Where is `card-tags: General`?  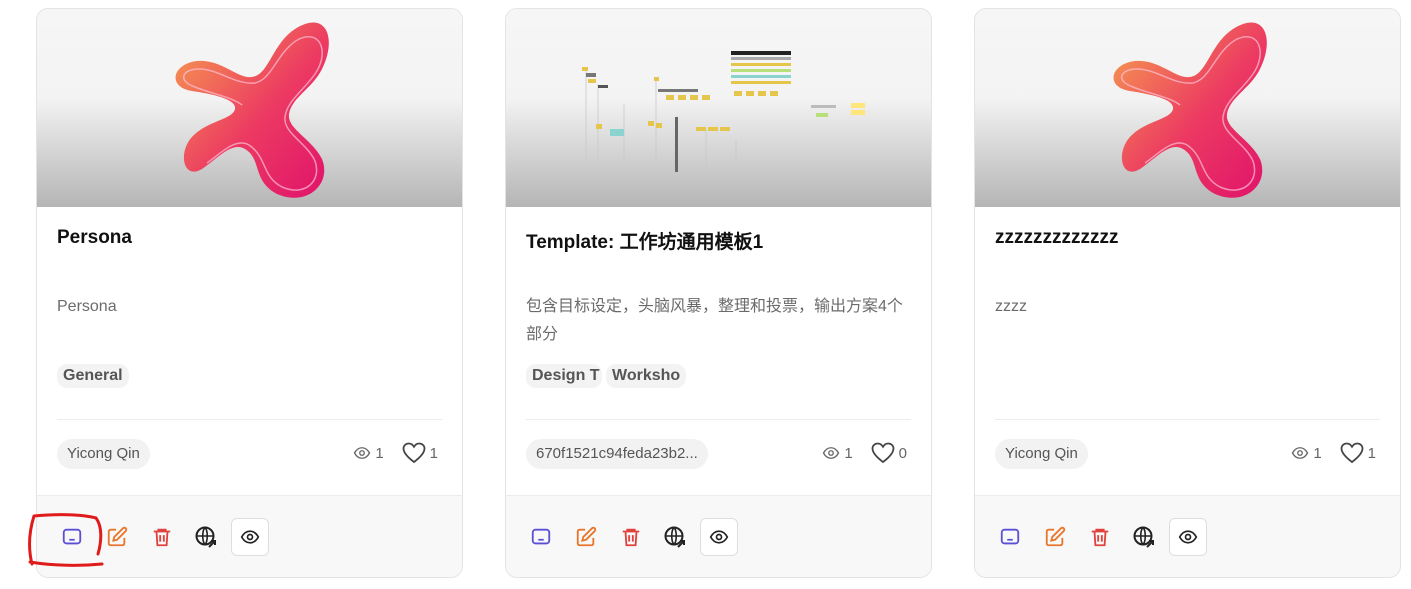 card-tags: General is located at coordinates (93, 376).